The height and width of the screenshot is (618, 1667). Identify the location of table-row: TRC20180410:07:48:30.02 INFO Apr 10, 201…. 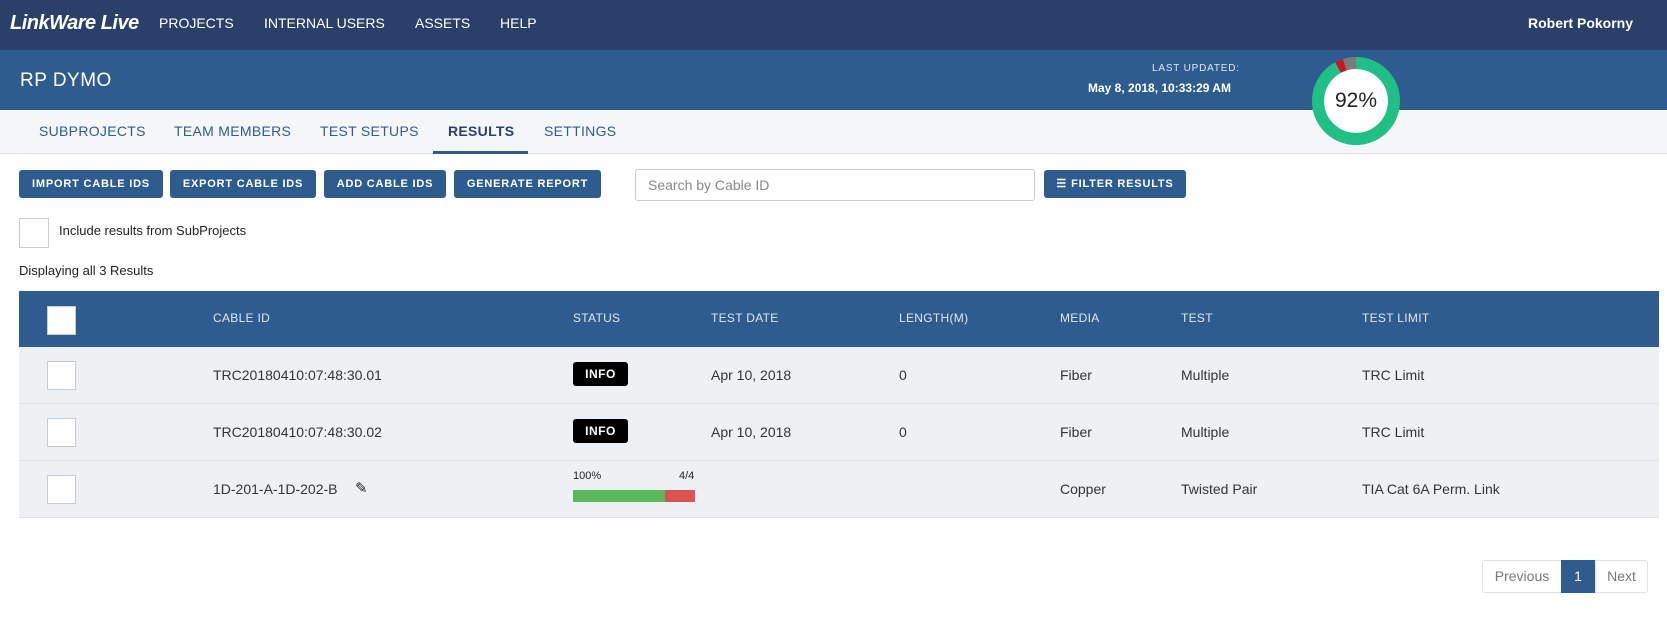
(839, 432).